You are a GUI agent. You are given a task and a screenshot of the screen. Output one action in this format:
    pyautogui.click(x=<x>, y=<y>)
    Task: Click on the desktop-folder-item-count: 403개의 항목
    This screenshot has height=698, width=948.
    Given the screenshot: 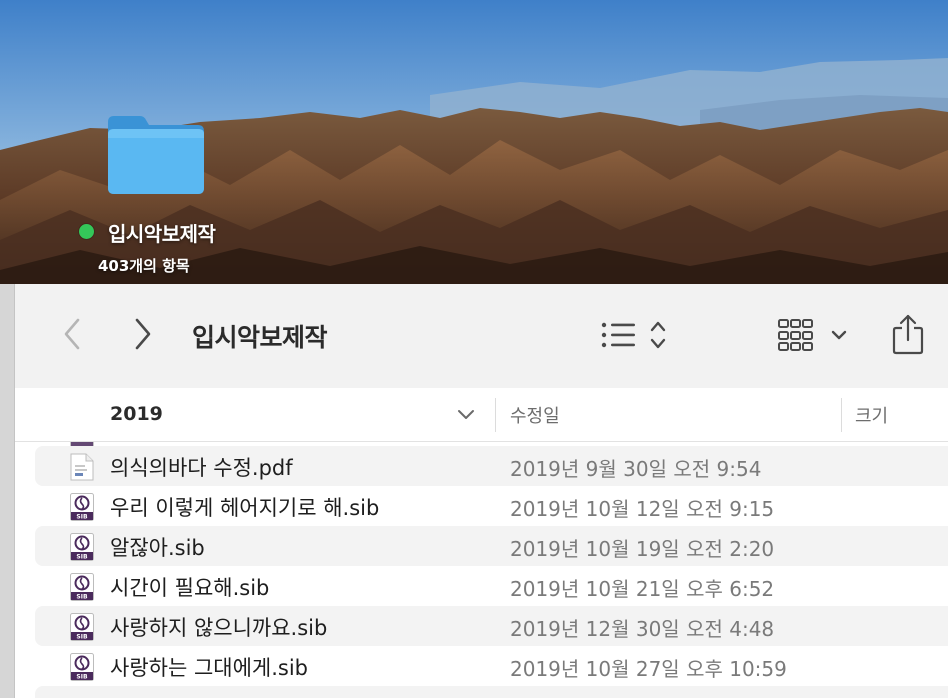 What is the action you would take?
    pyautogui.click(x=144, y=266)
    